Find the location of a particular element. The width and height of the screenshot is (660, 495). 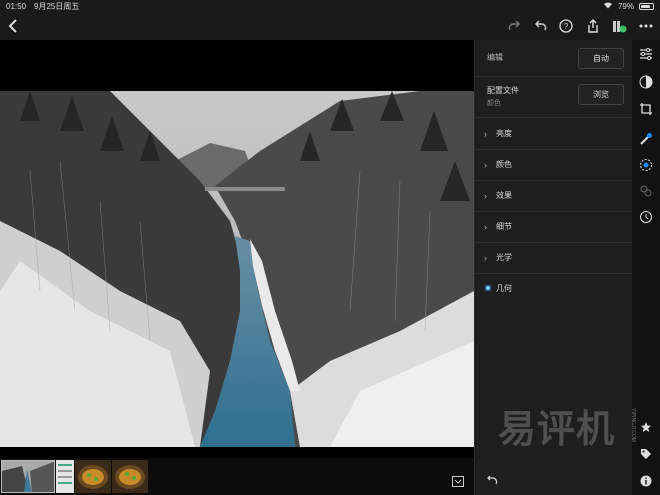

status-time: 01:50 is located at coordinates (16, 6).